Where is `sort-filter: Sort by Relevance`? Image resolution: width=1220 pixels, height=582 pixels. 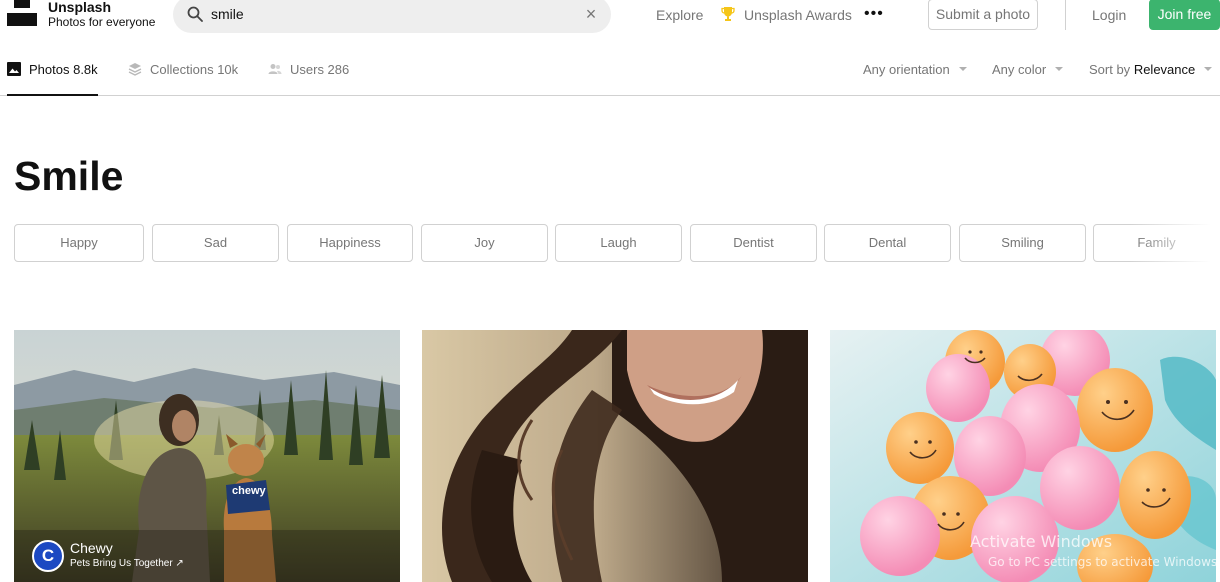 sort-filter: Sort by Relevance is located at coordinates (1151, 70).